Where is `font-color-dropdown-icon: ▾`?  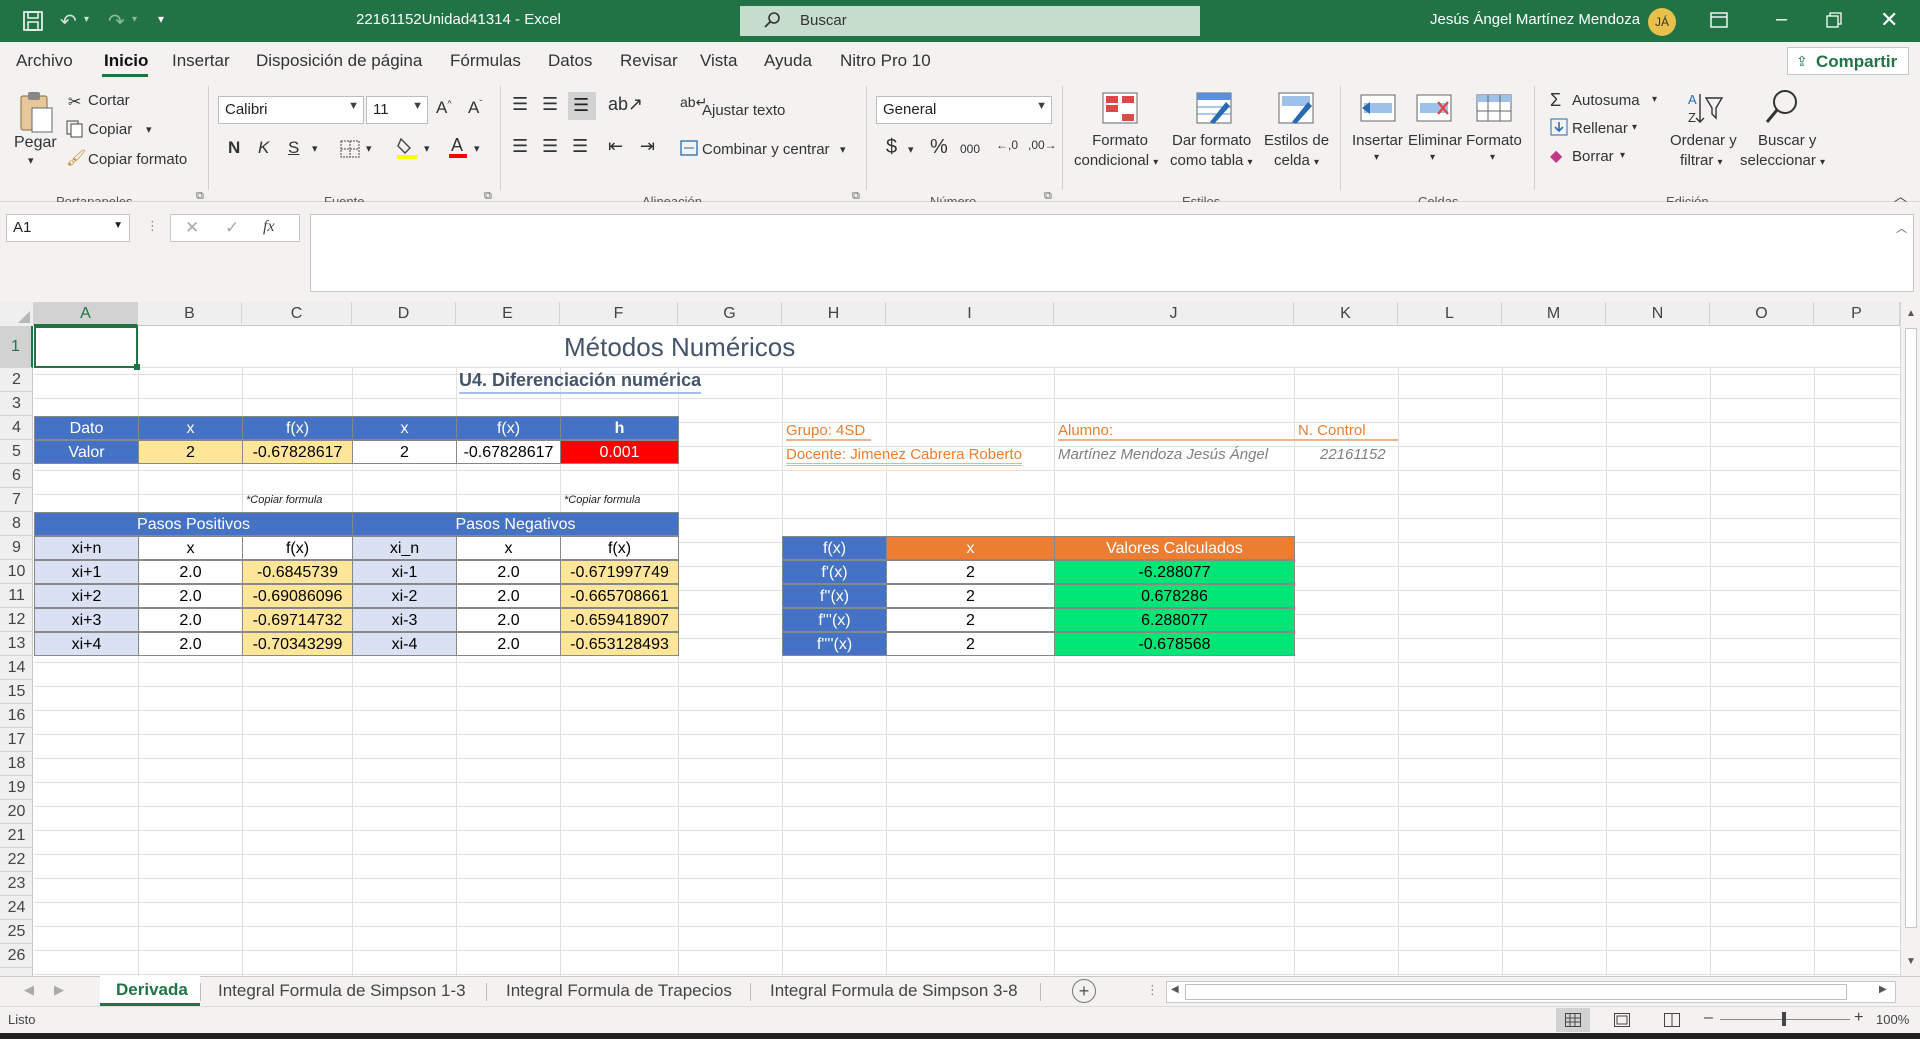
font-color-dropdown-icon: ▾ is located at coordinates (477, 148).